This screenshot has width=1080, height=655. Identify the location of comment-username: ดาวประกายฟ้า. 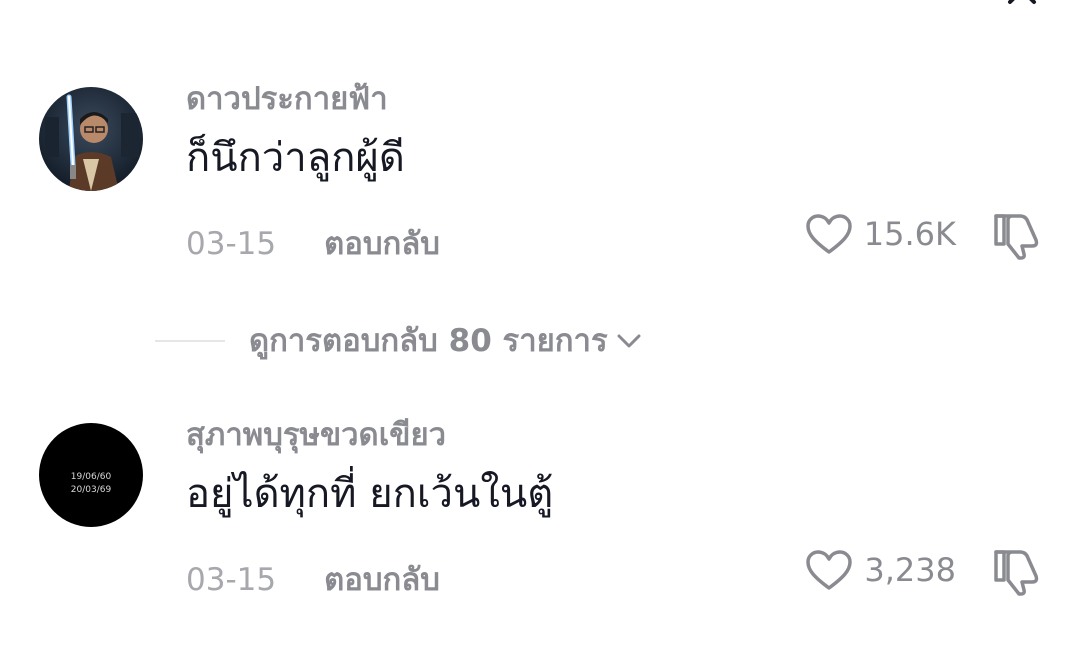
(287, 99).